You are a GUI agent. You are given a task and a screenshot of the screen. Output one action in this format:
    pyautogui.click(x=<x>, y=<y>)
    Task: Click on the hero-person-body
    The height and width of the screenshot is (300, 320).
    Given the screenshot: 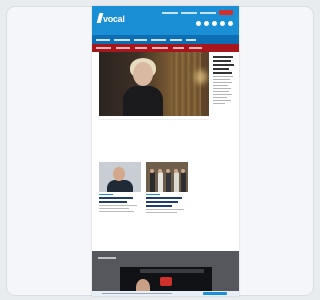 What is the action you would take?
    pyautogui.click(x=143, y=101)
    